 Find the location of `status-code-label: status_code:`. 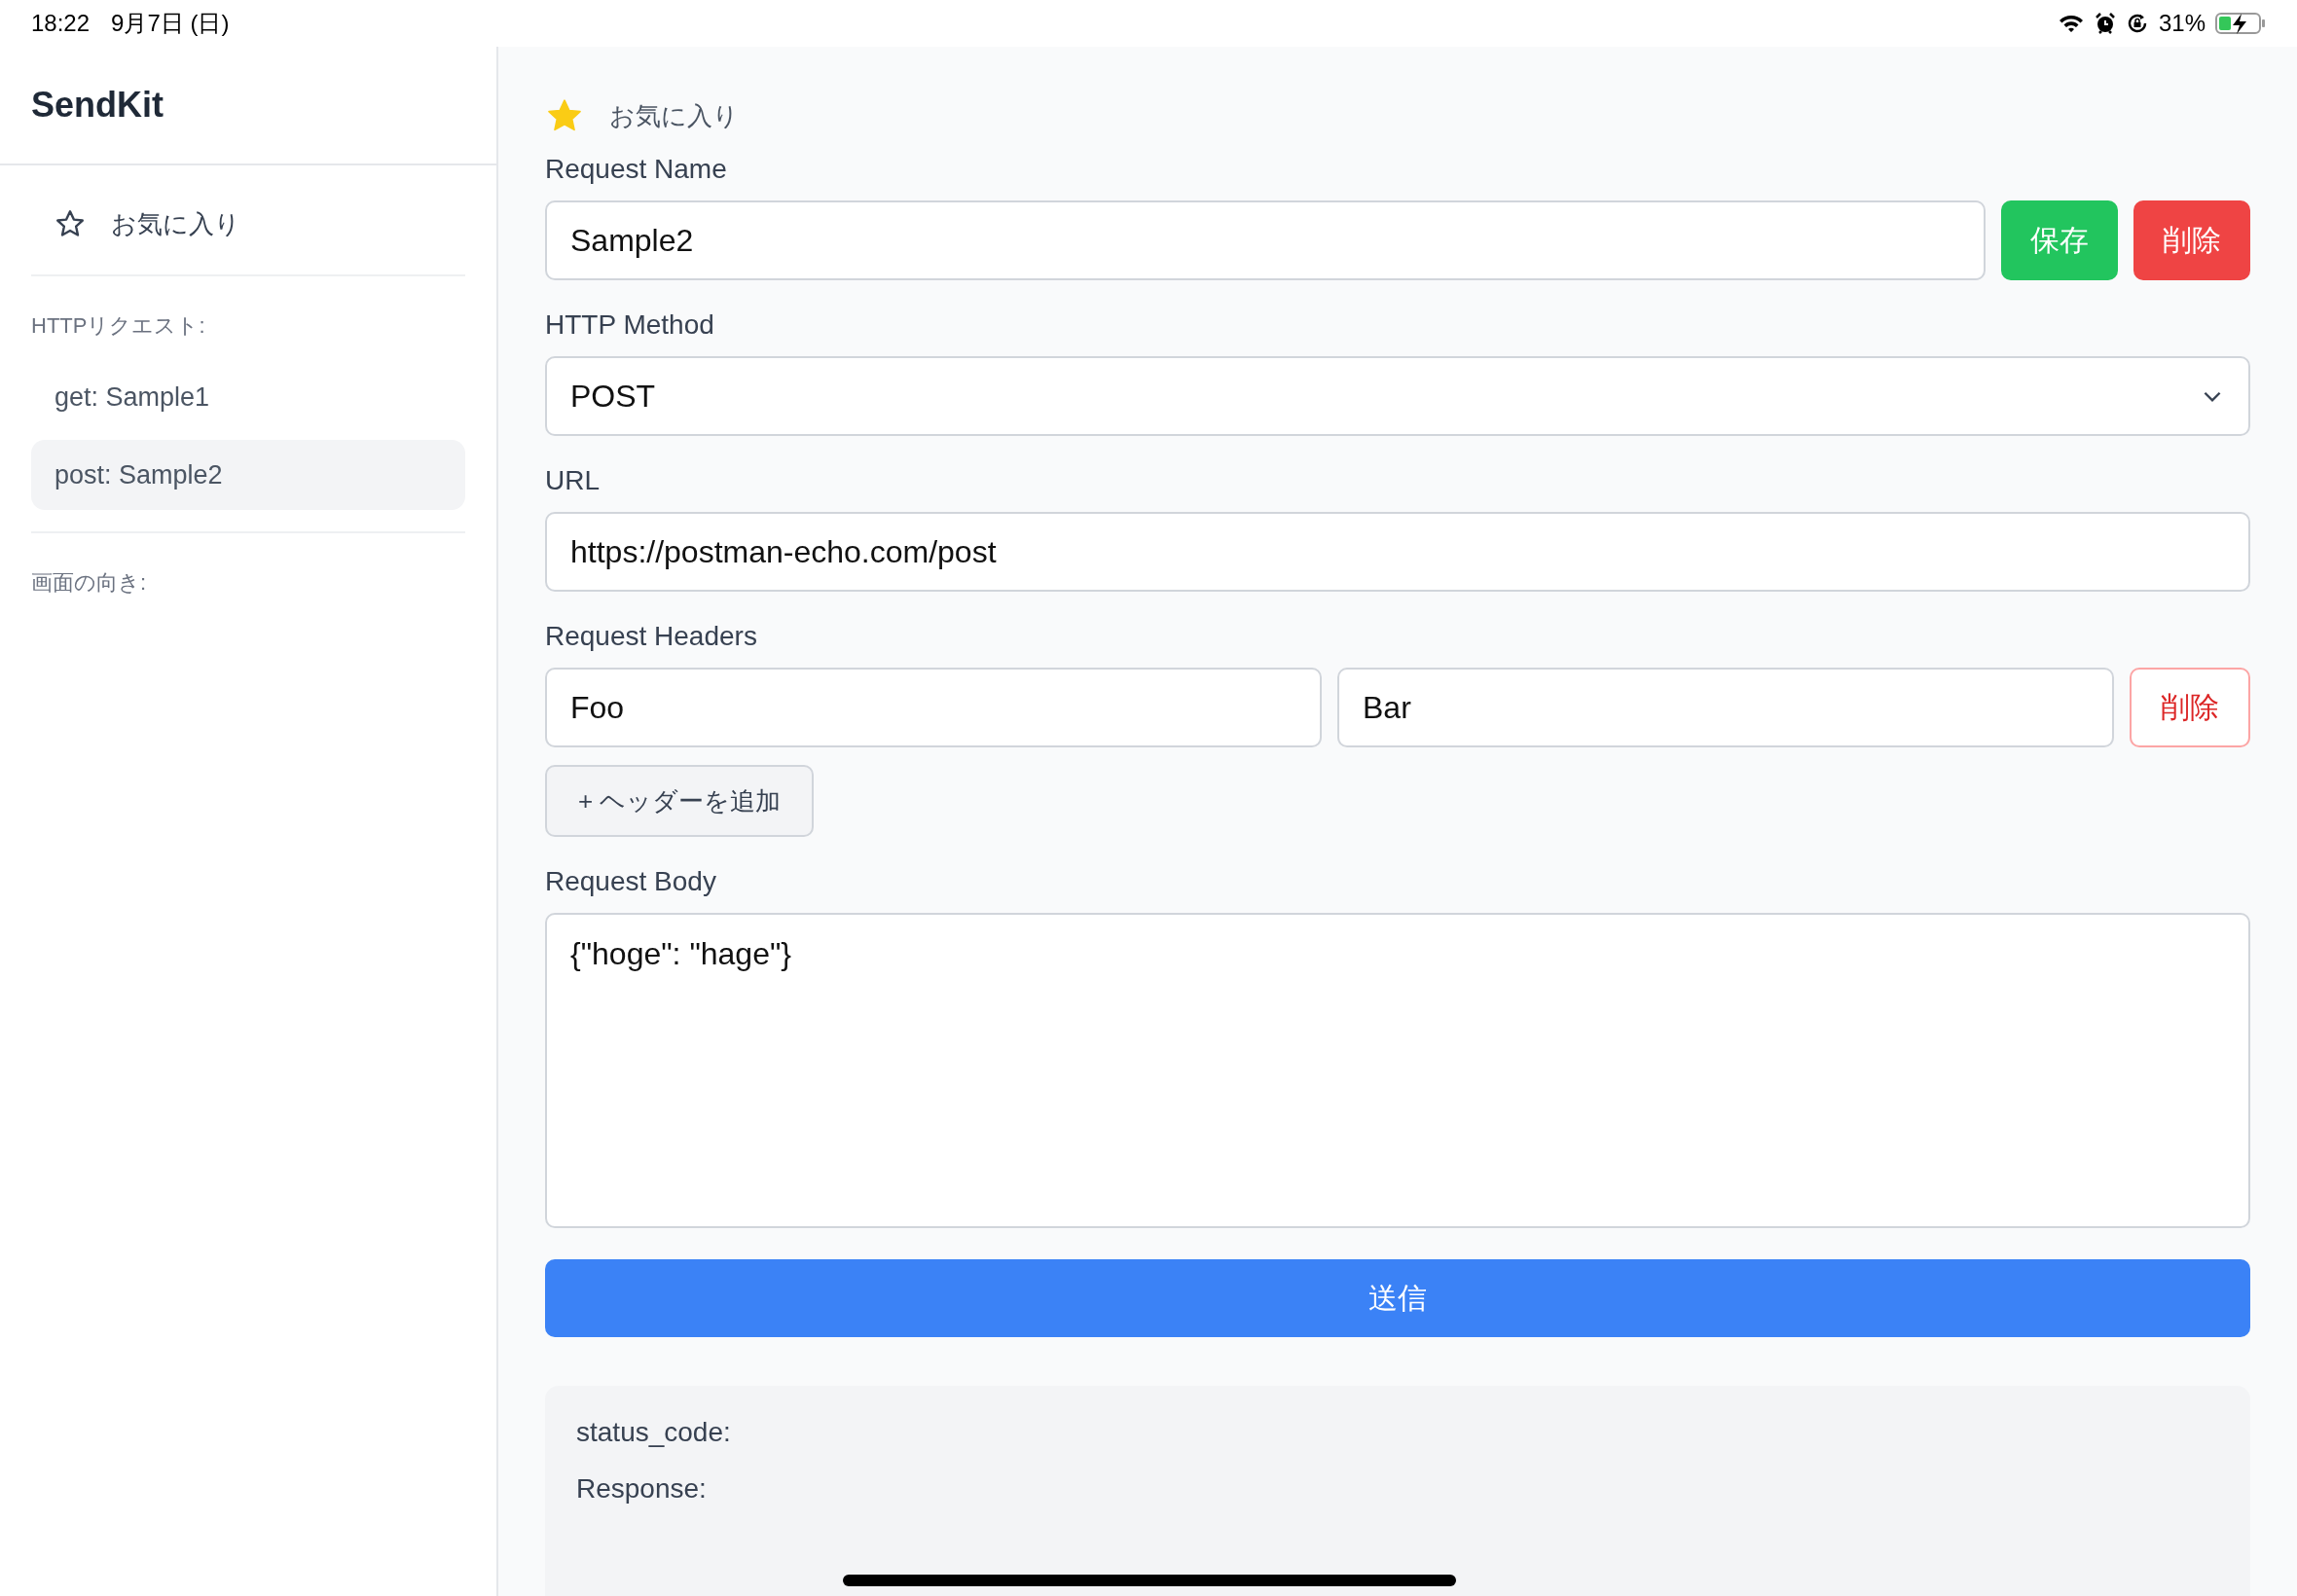

status-code-label: status_code: is located at coordinates (654, 1432).